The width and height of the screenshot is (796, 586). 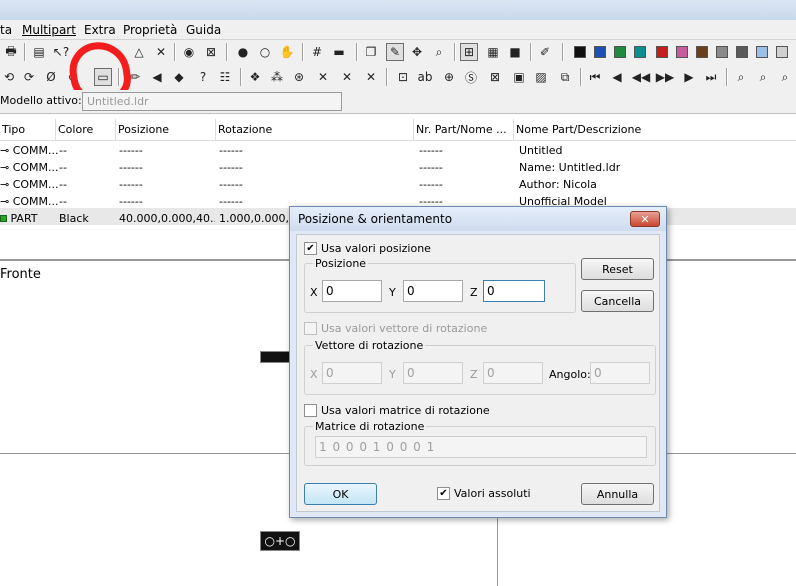 I want to click on list-icon: ☷, so click(x=225, y=77).